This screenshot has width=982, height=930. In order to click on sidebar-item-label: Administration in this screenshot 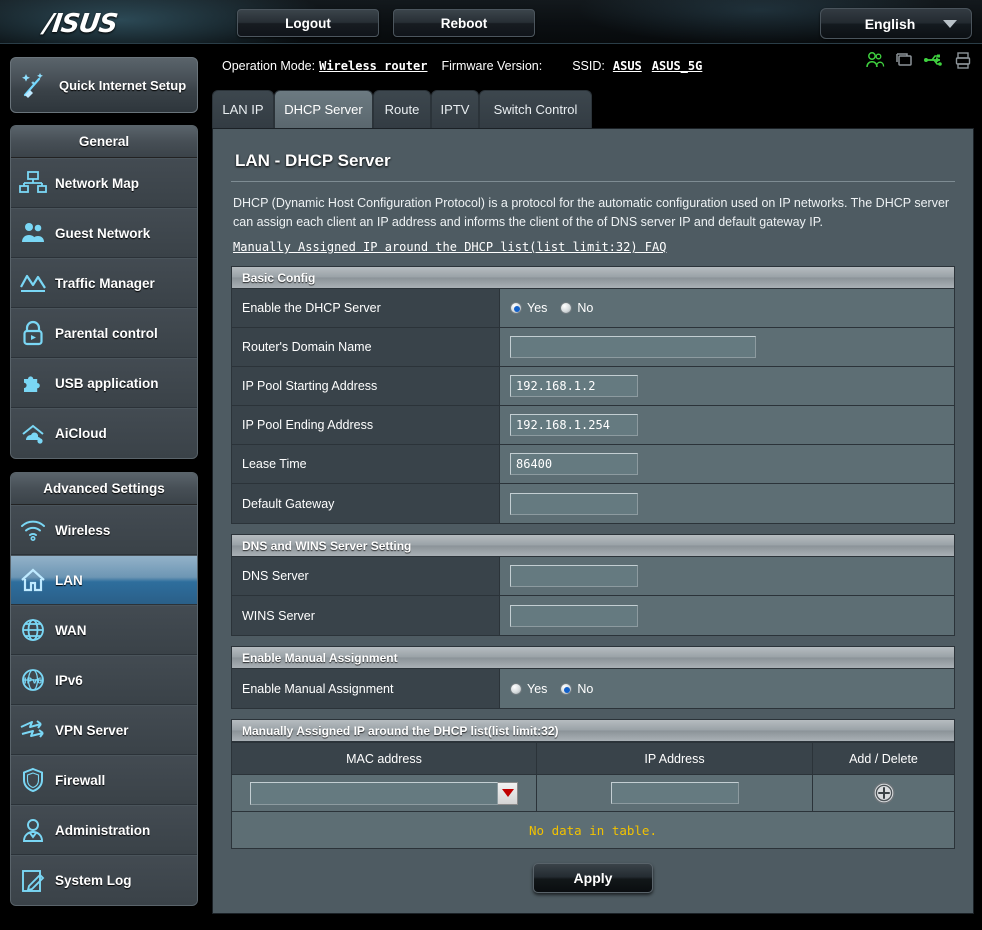, I will do `click(103, 830)`.